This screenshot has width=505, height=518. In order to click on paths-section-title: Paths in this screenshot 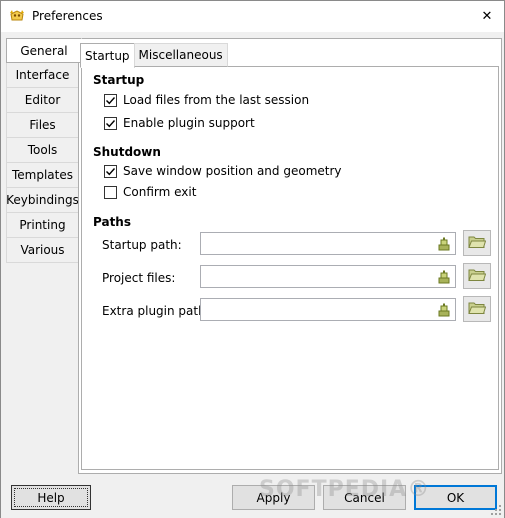, I will do `click(112, 222)`.